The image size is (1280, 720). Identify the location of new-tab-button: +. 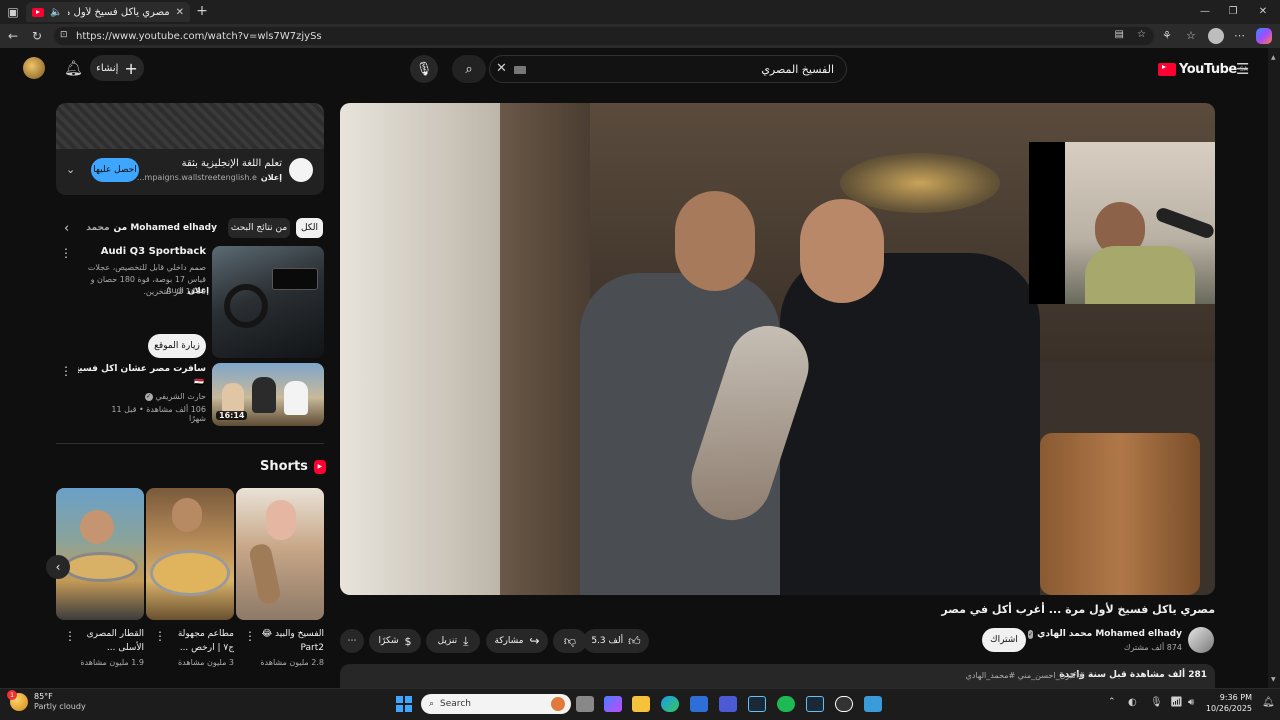
(202, 11).